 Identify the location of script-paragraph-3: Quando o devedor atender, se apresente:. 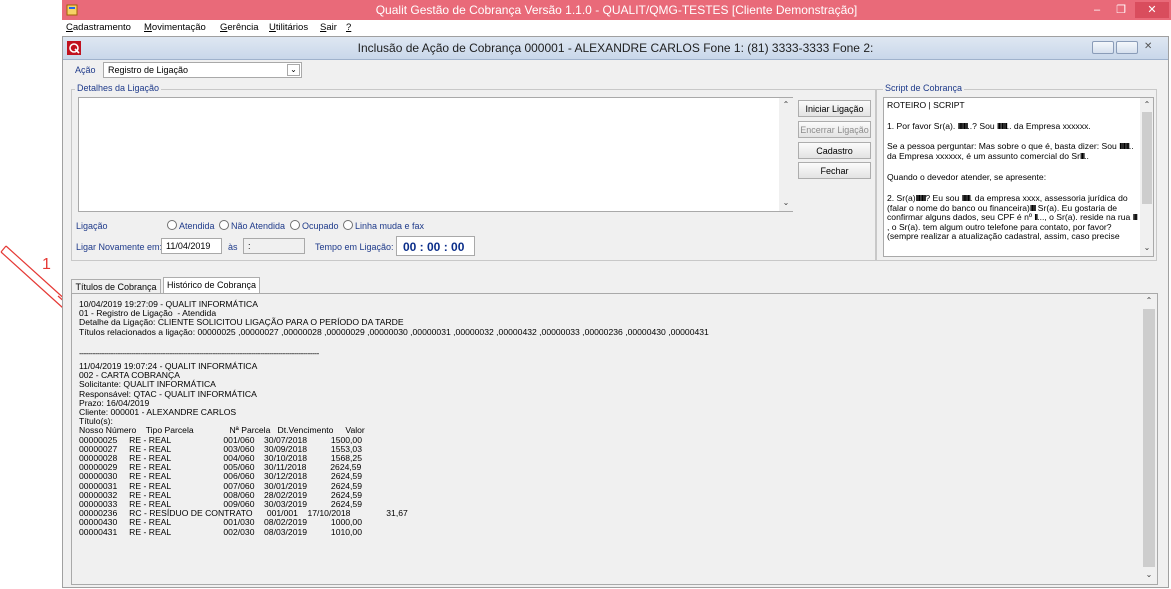
(967, 177).